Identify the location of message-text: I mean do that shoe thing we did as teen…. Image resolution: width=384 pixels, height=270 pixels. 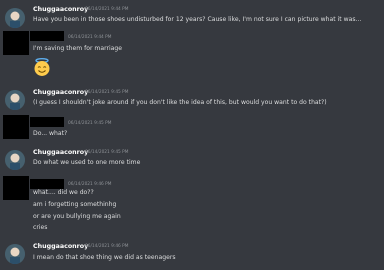
(104, 257).